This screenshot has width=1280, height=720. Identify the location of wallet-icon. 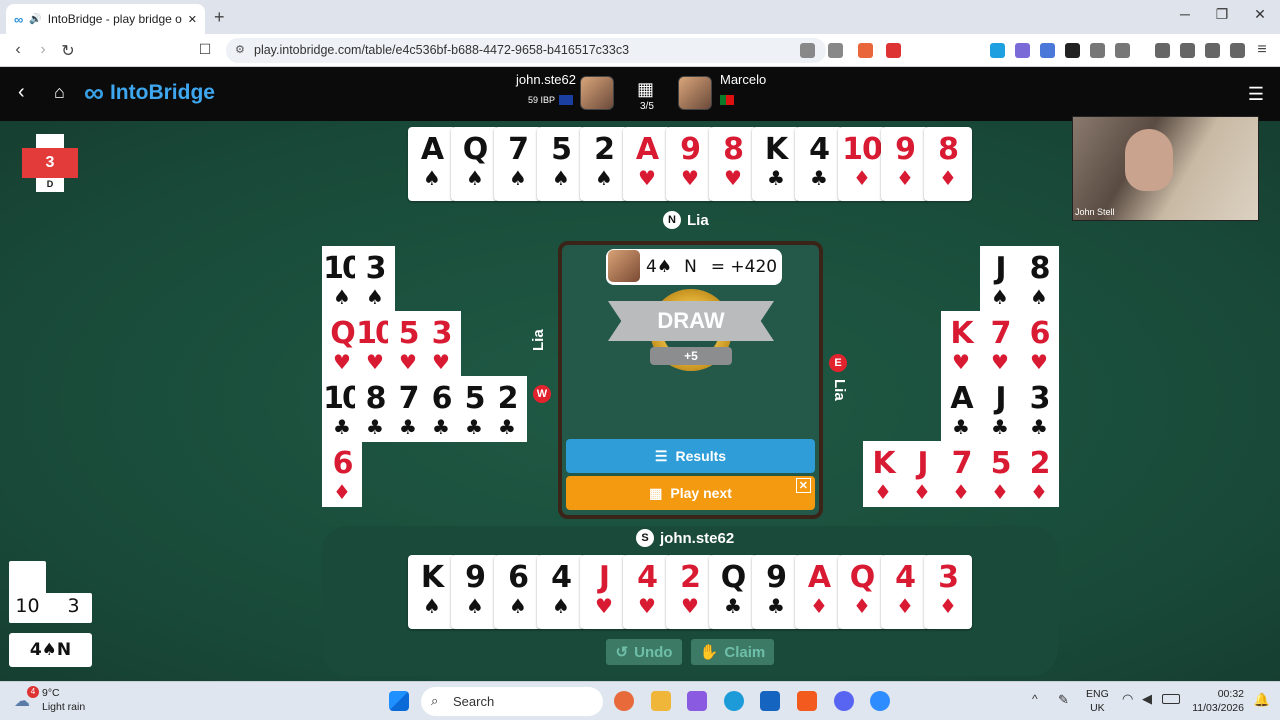
(1187, 50).